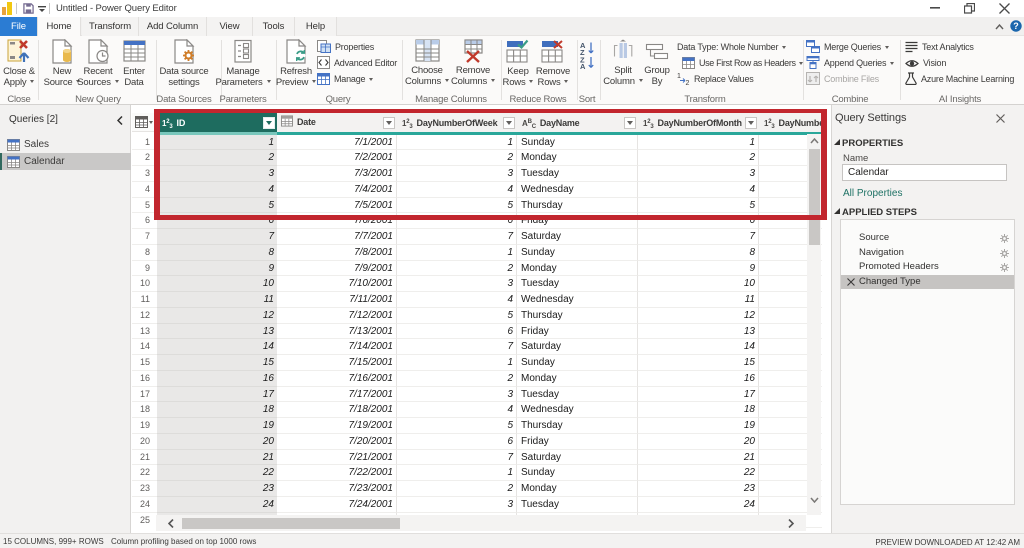  What do you see at coordinates (688, 82) in the screenshot?
I see `svg-text: 2` at bounding box center [688, 82].